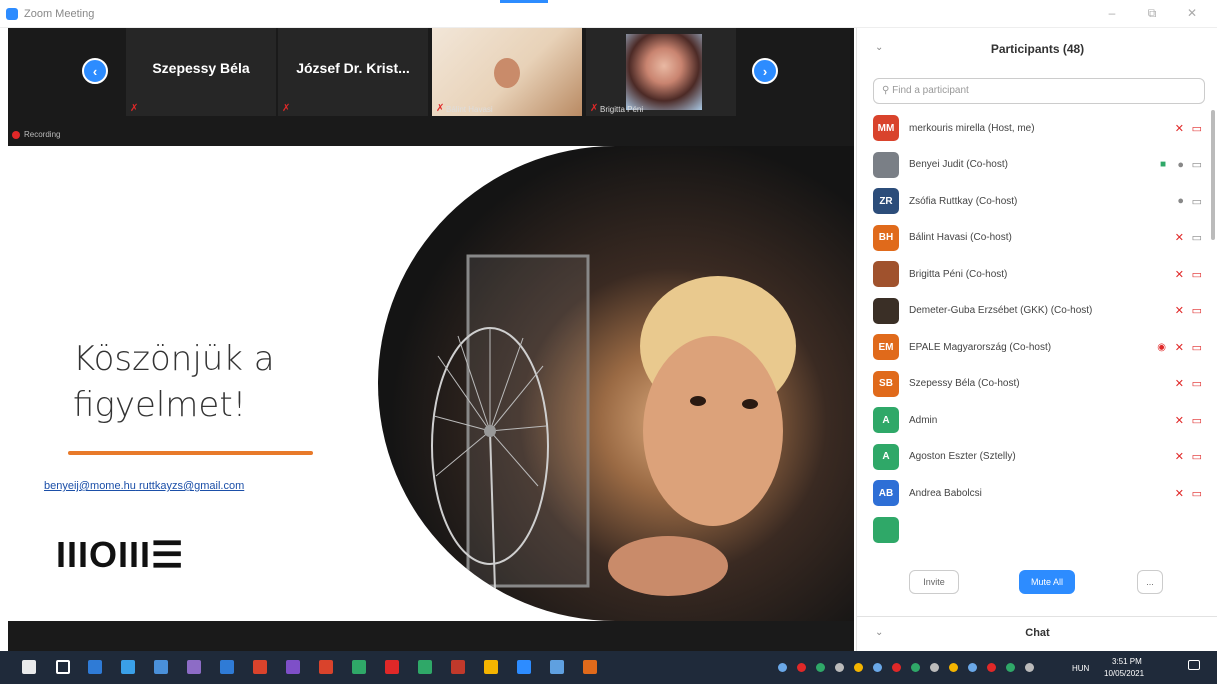  What do you see at coordinates (1037, 128) in the screenshot?
I see `participant-row: MM merkouris mirella (Host, me) ✕ ▭` at bounding box center [1037, 128].